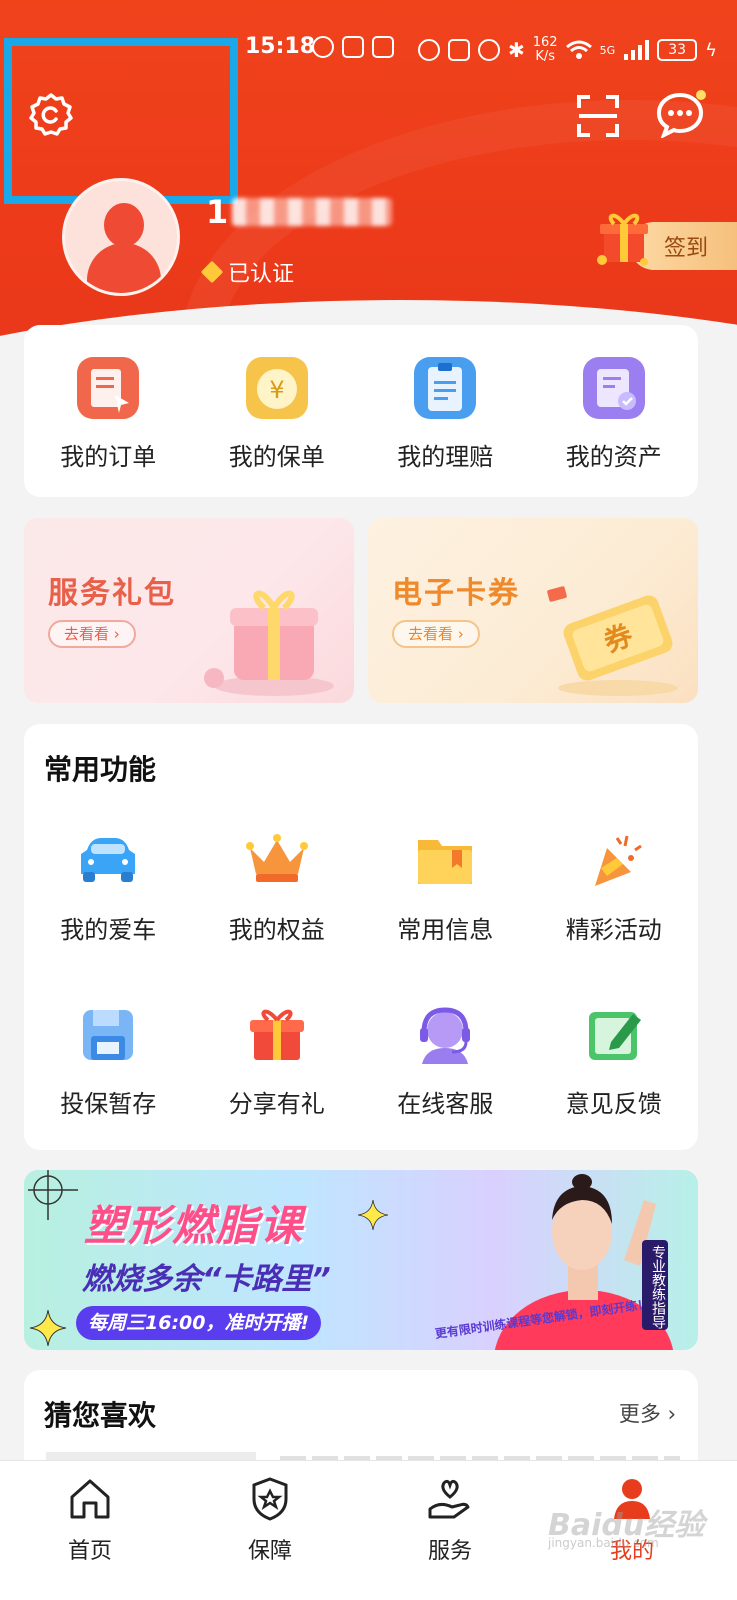 The image size is (737, 1600). What do you see at coordinates (108, 1104) in the screenshot?
I see `function-label: 投保暂存` at bounding box center [108, 1104].